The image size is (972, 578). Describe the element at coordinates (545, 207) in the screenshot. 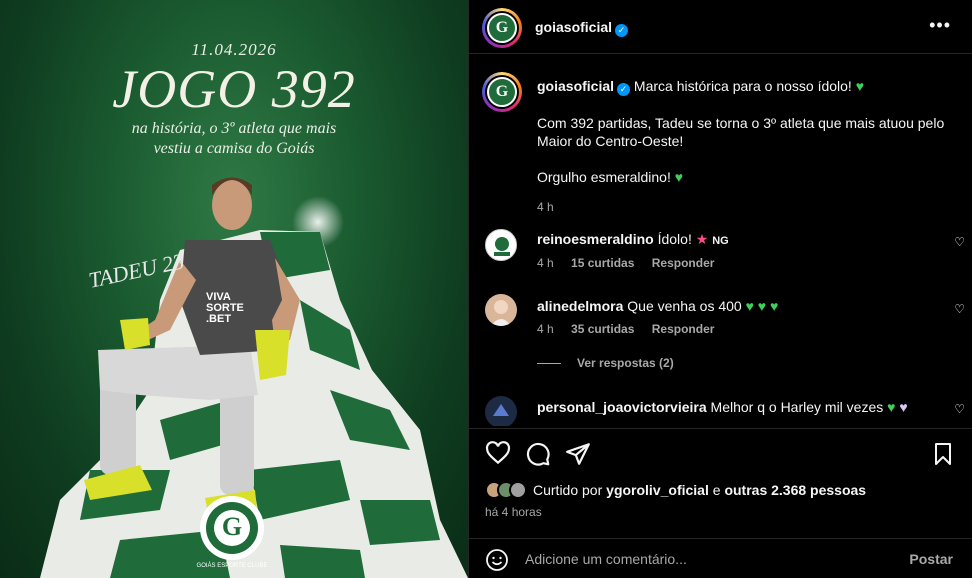

I see `caption-time: 4 h` at that location.